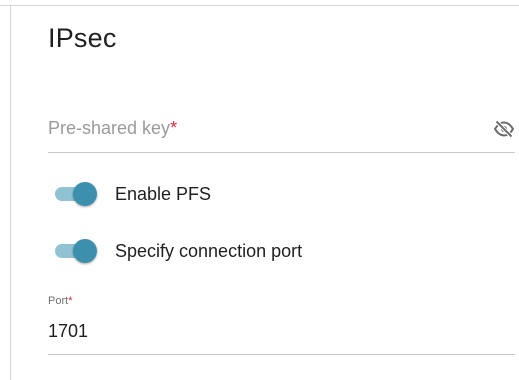 This screenshot has width=519, height=380. I want to click on port-input, so click(248, 331).